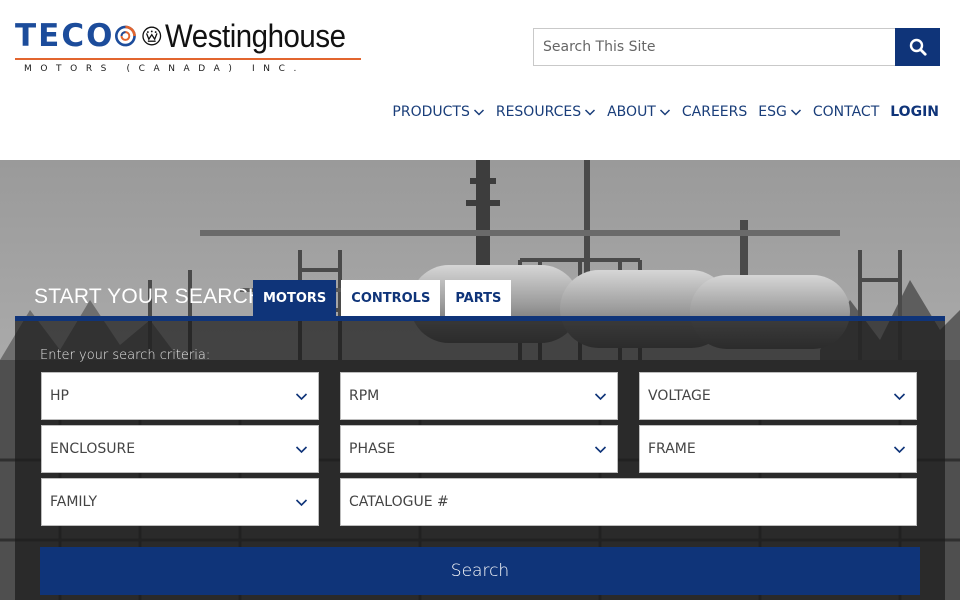  What do you see at coordinates (93, 449) in the screenshot?
I see `enclosure-select-label: ENCLOSURE` at bounding box center [93, 449].